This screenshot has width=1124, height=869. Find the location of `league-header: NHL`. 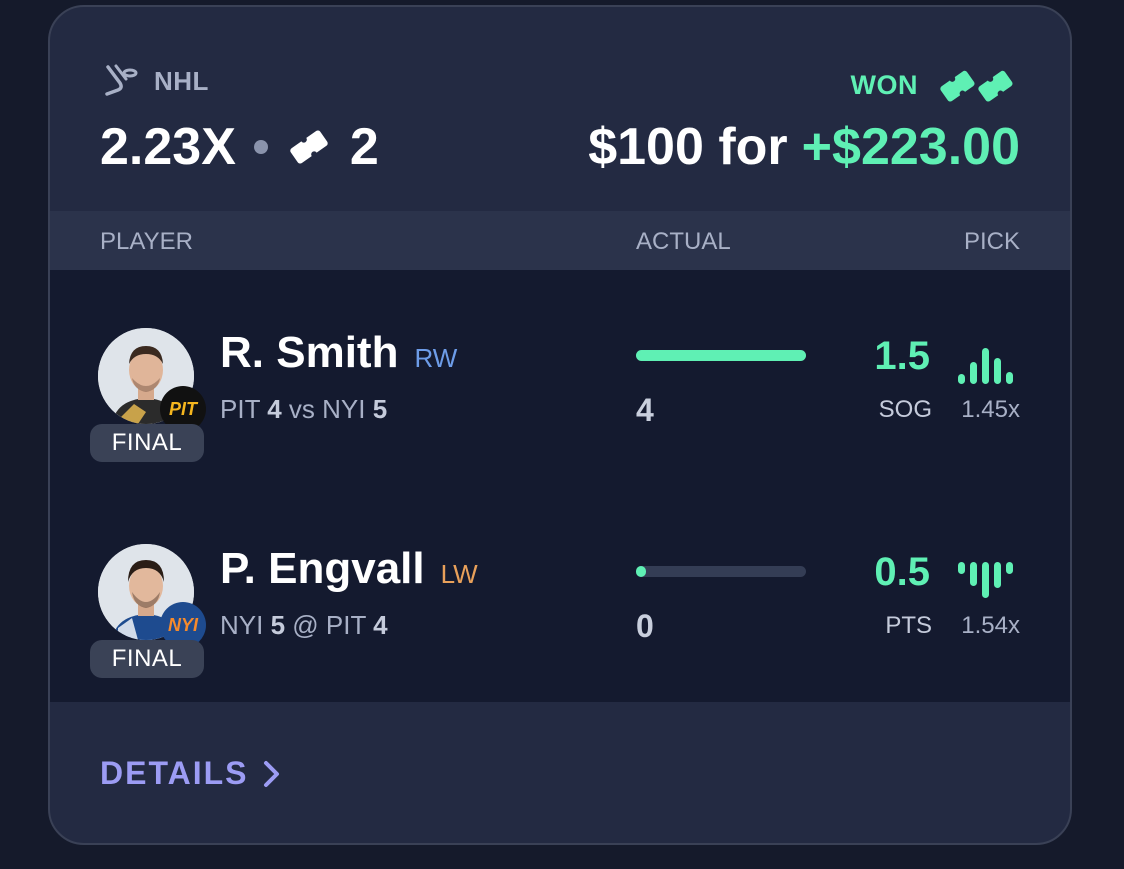

league-header: NHL is located at coordinates (154, 81).